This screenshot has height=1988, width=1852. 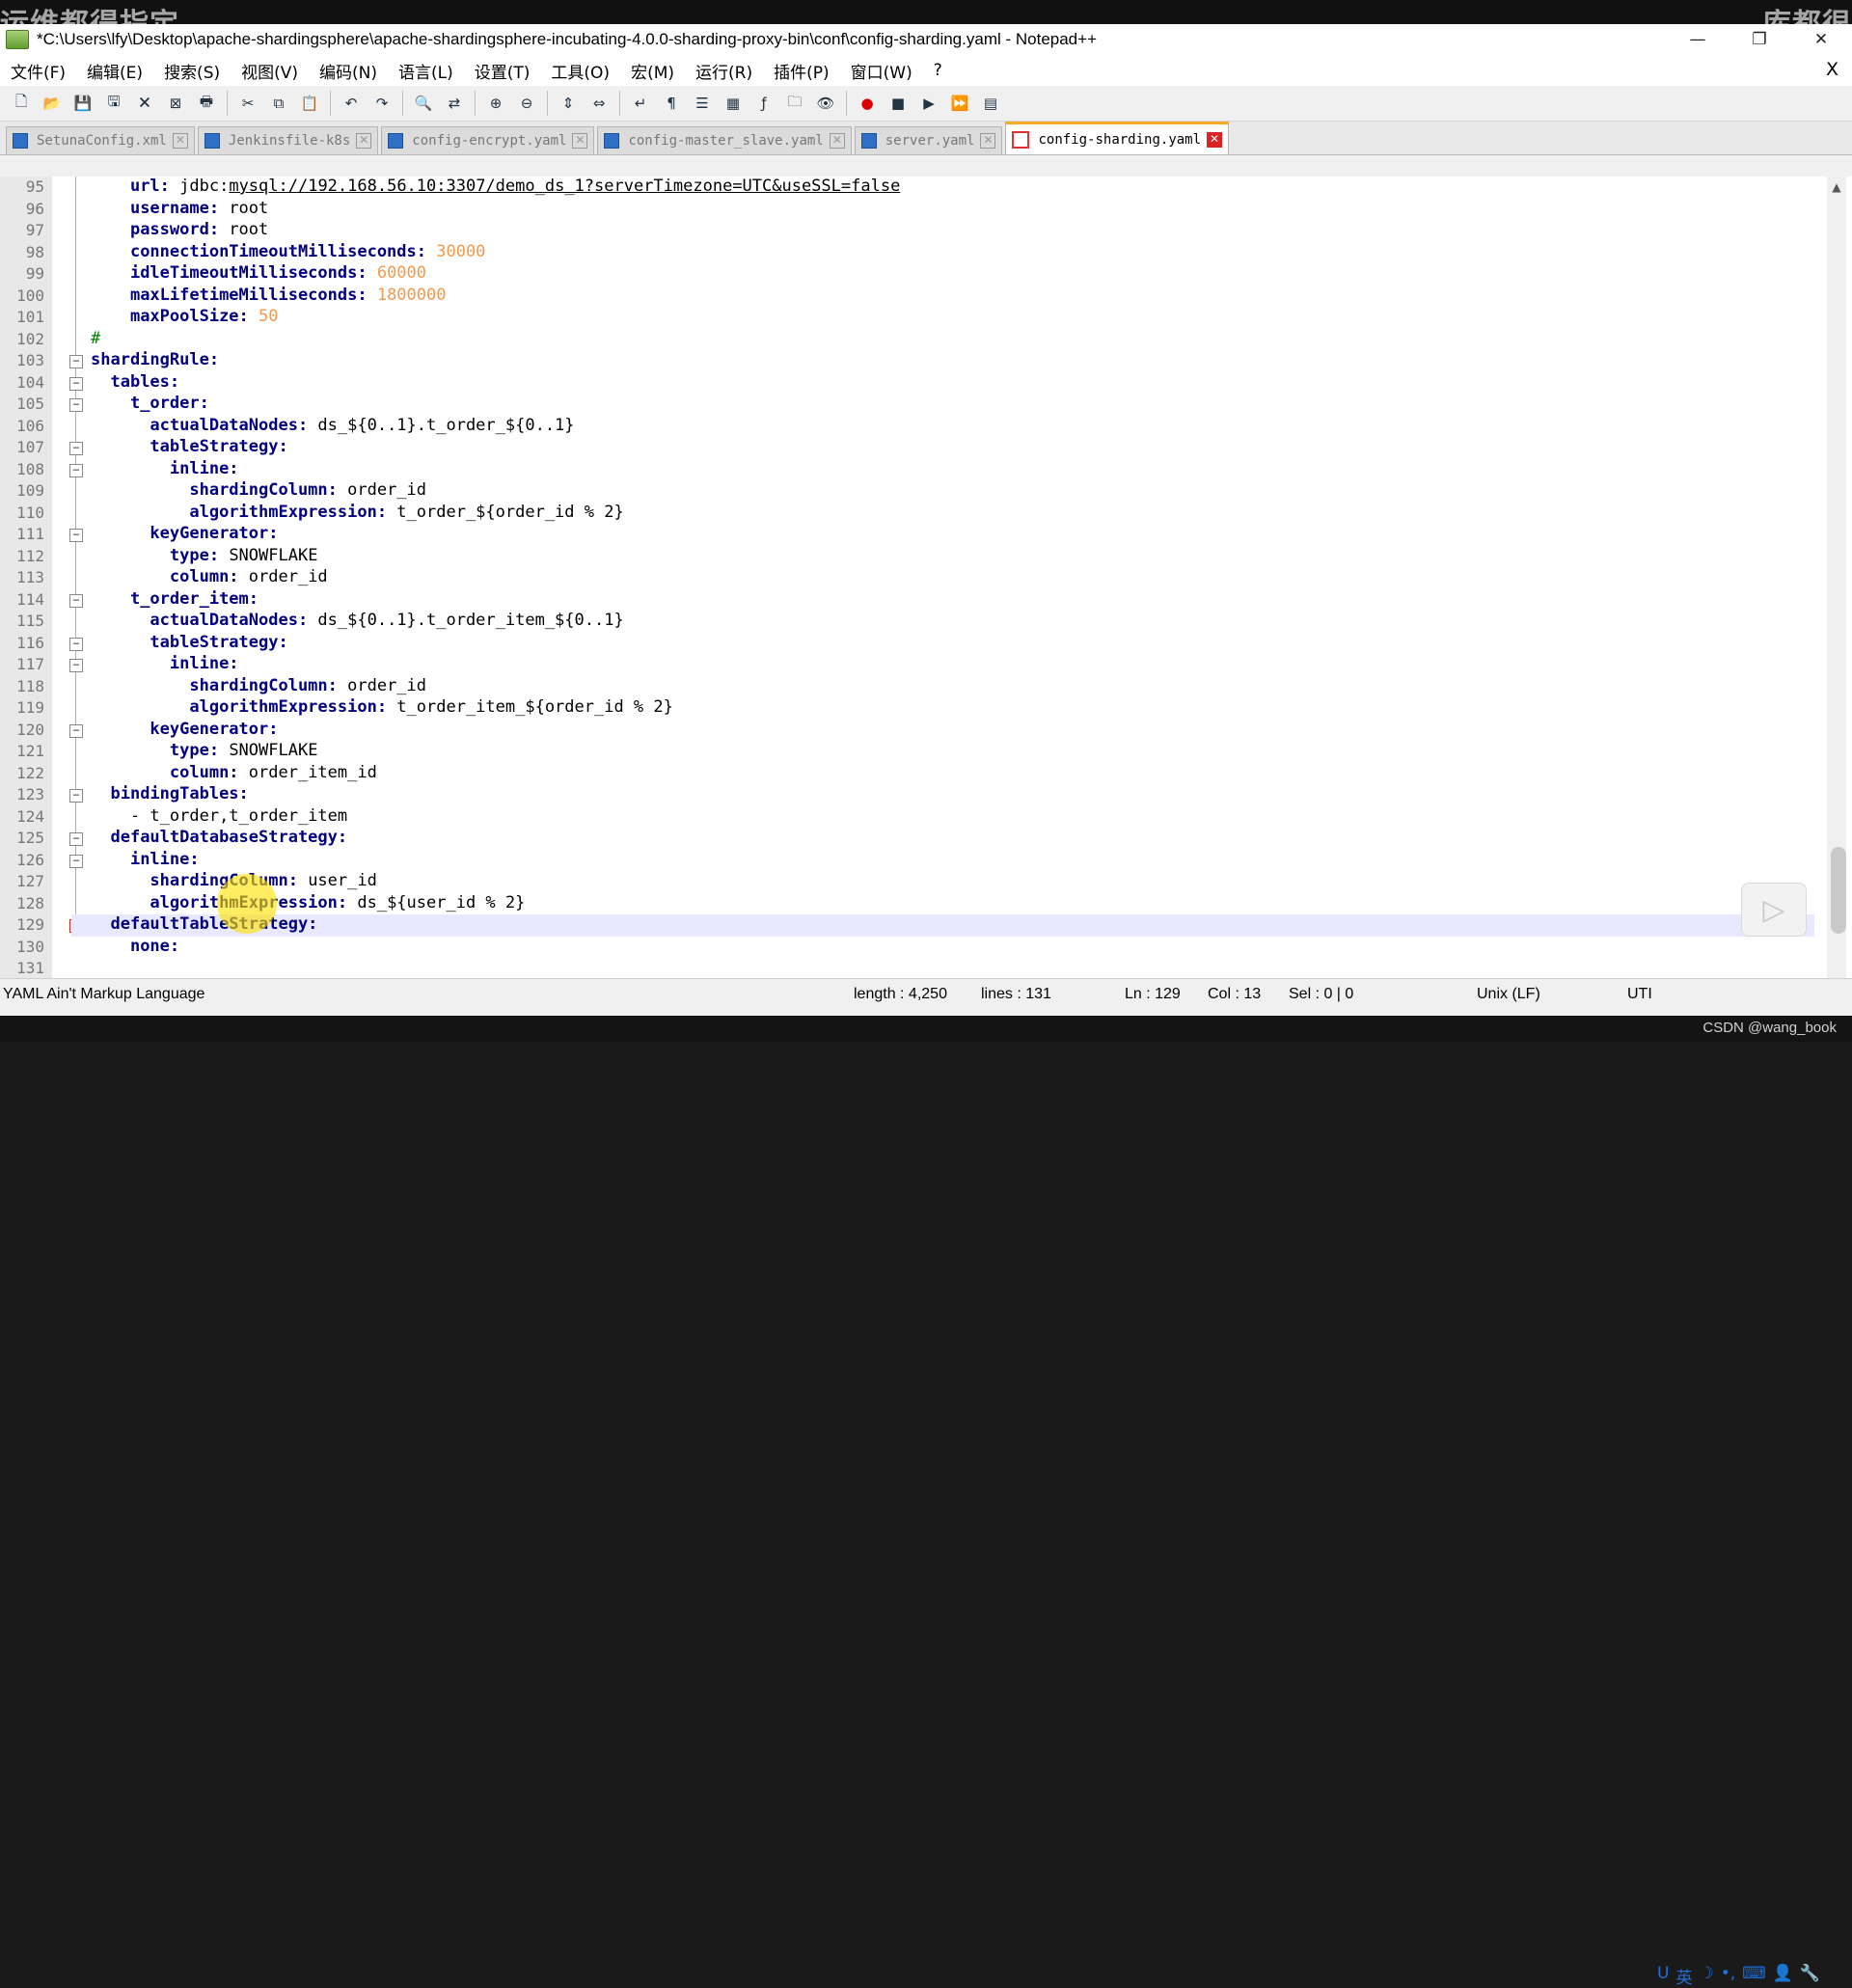 I want to click on close-icon: 🗙, so click(x=145, y=103).